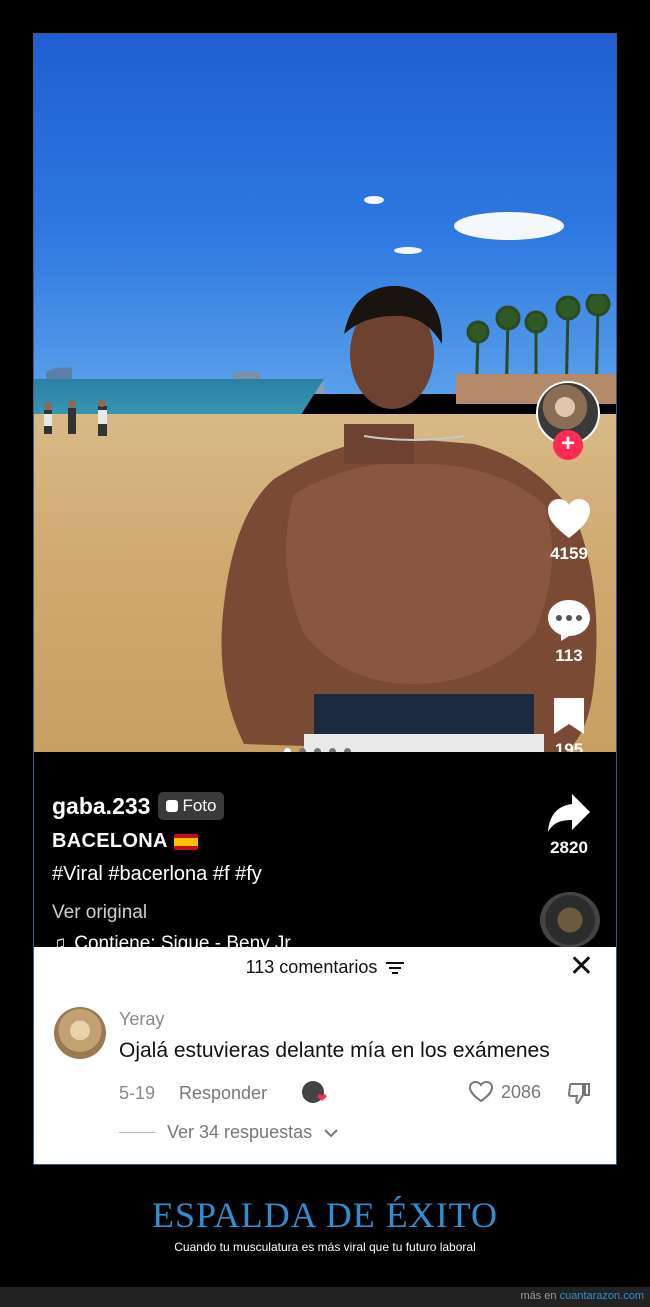  Describe the element at coordinates (521, 1091) in the screenshot. I see `comment-like-count: 2086` at that location.